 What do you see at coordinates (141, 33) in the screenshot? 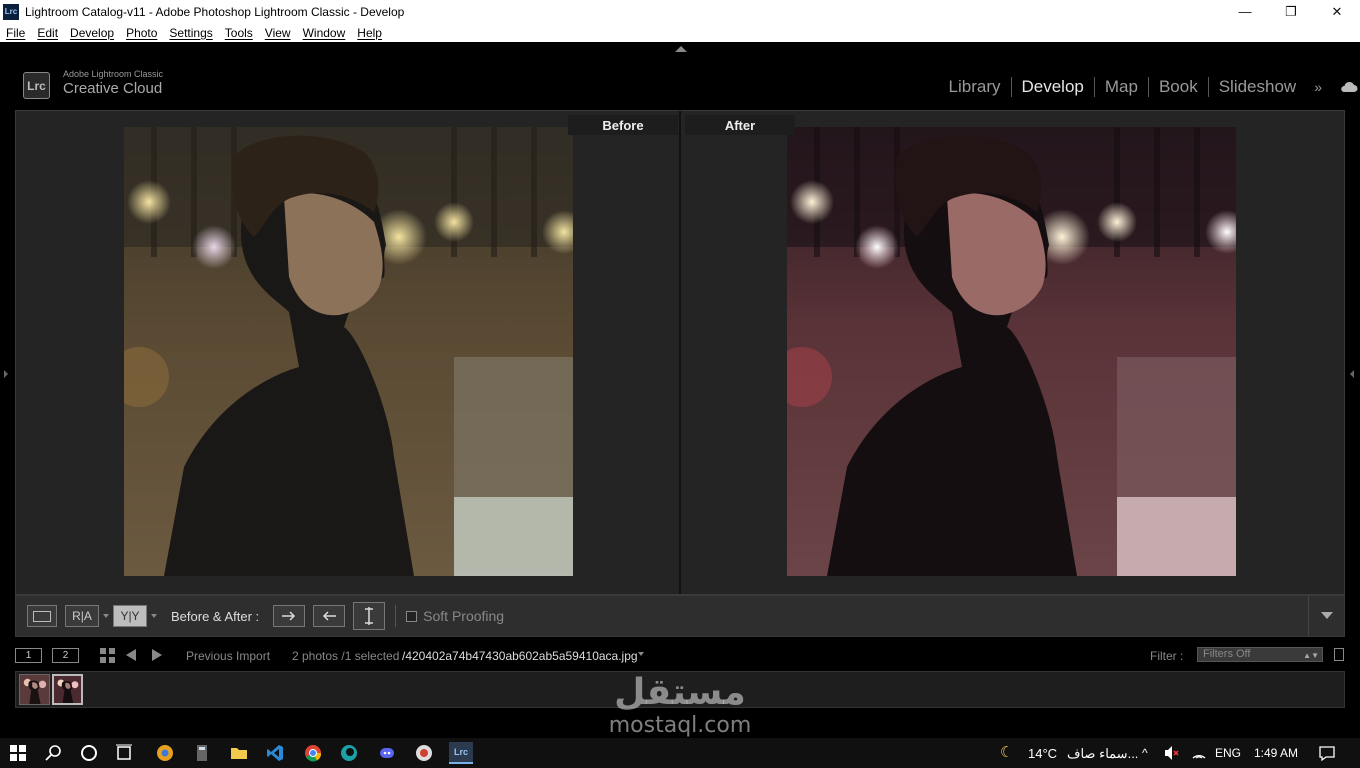
I see `menu-photo: Photo` at bounding box center [141, 33].